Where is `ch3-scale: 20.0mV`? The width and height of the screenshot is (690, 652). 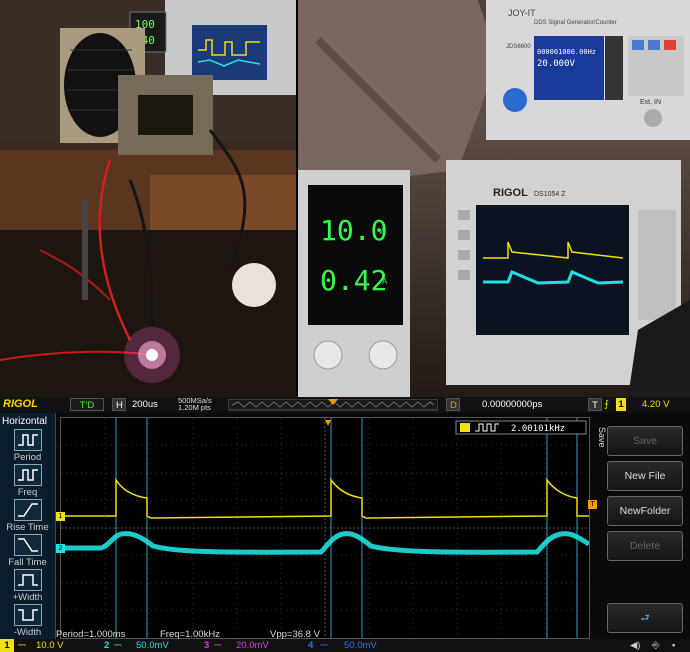
ch3-scale: 20.0mV is located at coordinates (252, 645).